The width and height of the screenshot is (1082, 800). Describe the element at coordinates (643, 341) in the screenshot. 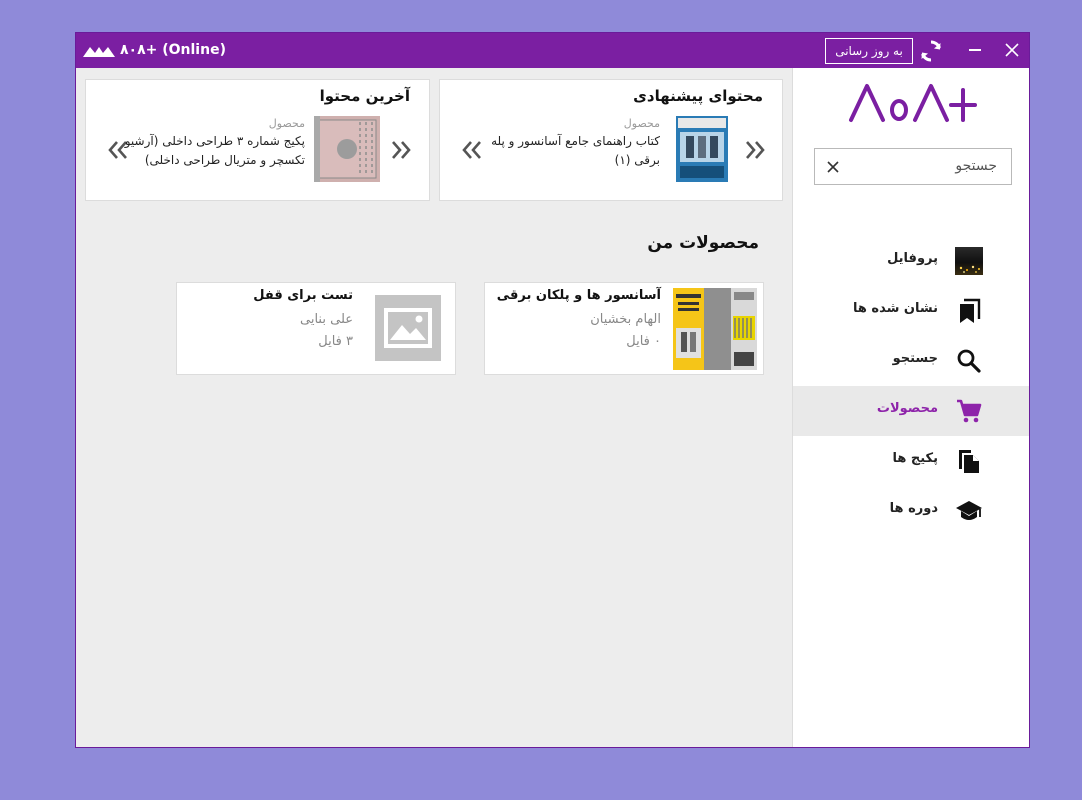

I see `product-file-count: ۰ فایل` at that location.